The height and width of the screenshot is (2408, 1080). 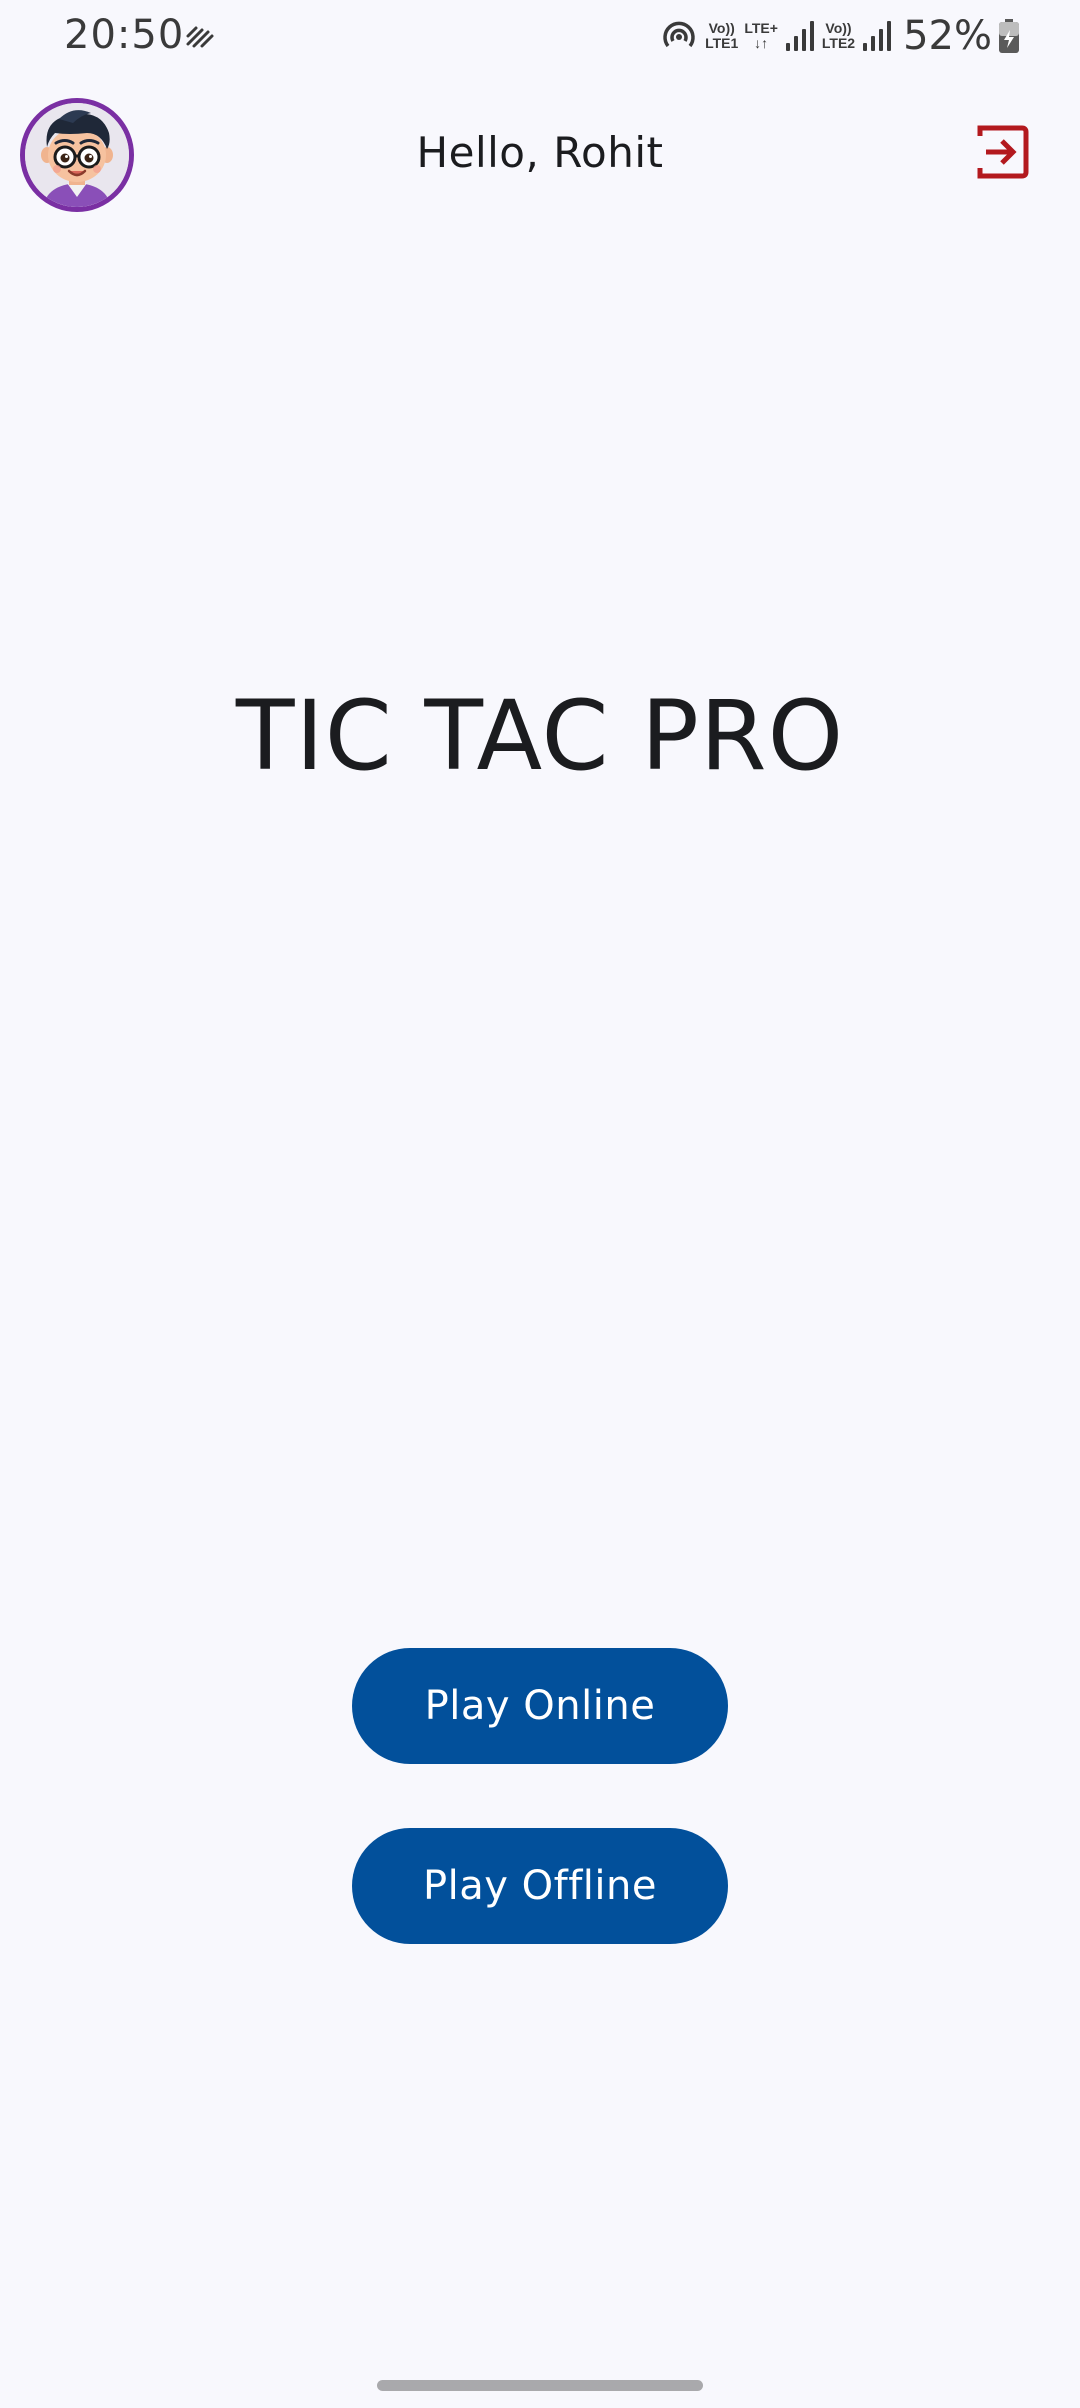 I want to click on greeting-text: Hello, Rohit, so click(x=540, y=152).